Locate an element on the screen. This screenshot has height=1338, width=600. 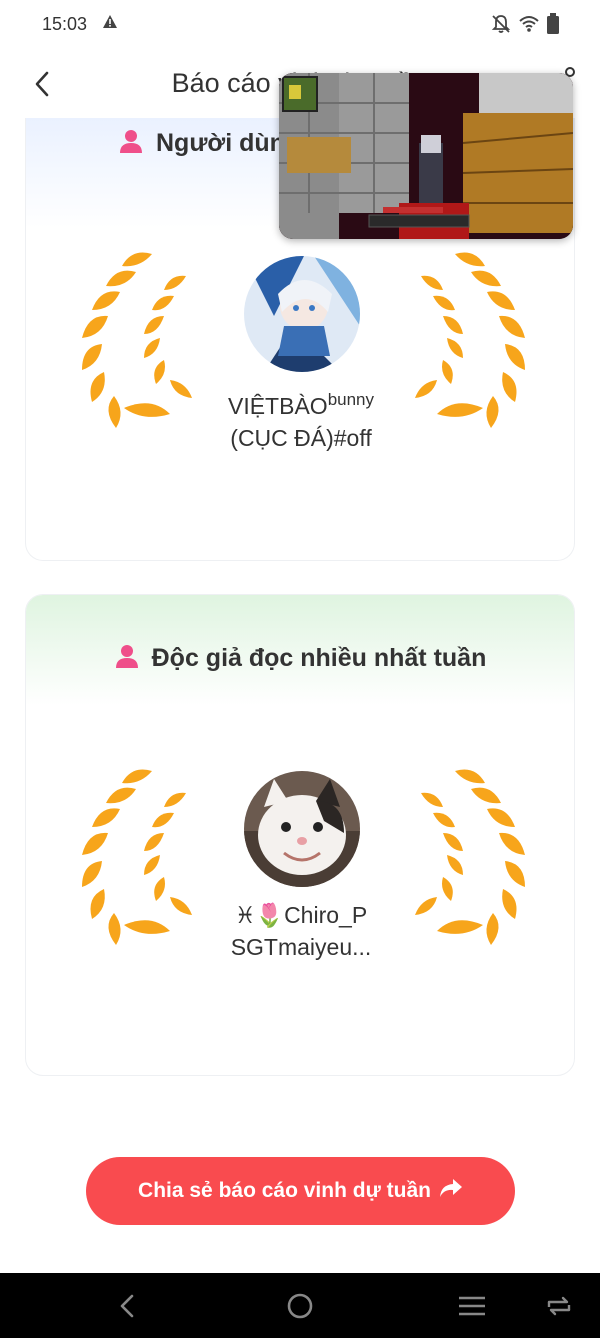
nav-home-button is located at coordinates (300, 1306).